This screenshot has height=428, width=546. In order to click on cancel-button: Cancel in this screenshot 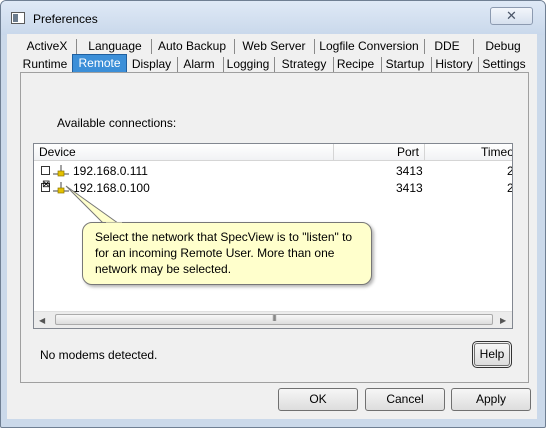, I will do `click(405, 399)`.